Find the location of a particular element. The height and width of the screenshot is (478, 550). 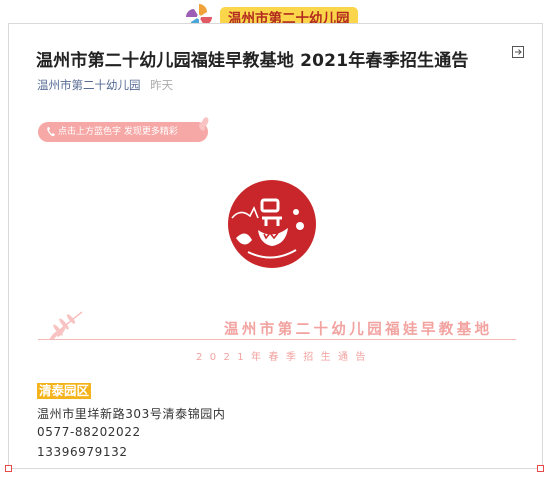

article-banner: 温州市第二十幼儿园福娃早教基地 2021年春季招生通告 is located at coordinates (278, 338).